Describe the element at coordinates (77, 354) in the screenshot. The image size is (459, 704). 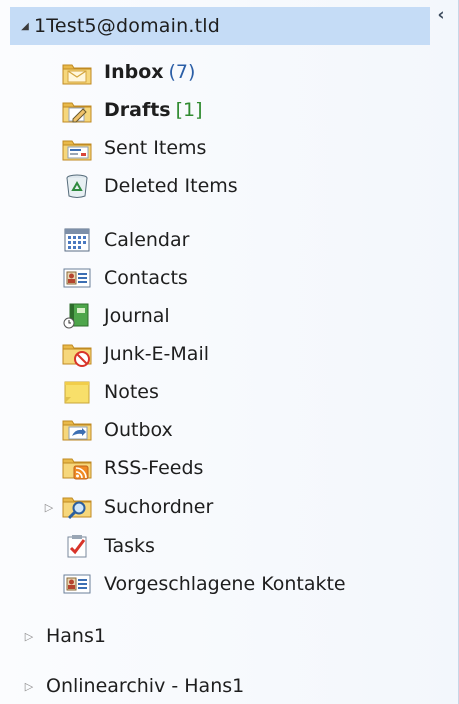
I see `junk-email-icon` at that location.